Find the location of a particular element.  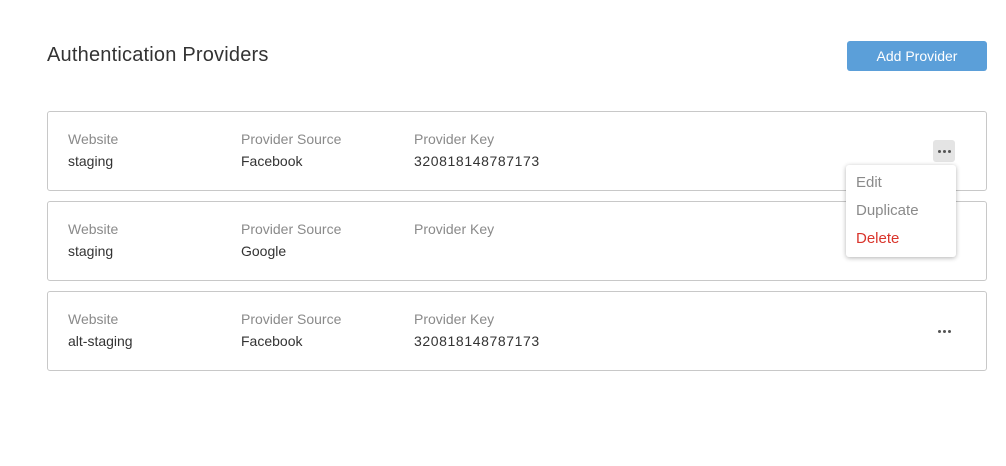

website-value: alt-staging is located at coordinates (100, 341).